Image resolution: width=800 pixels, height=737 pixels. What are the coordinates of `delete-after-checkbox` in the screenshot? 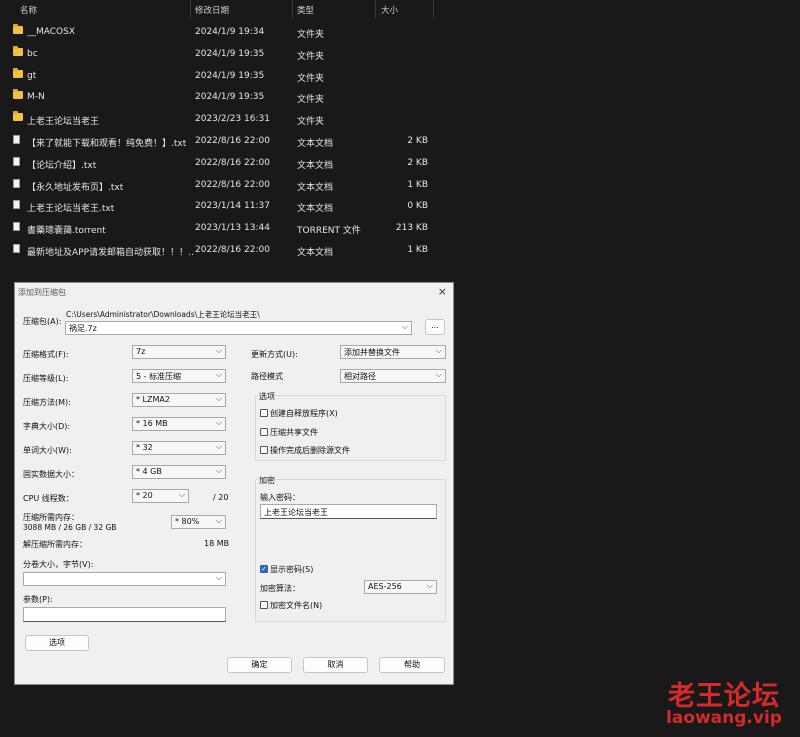 It's located at (264, 450).